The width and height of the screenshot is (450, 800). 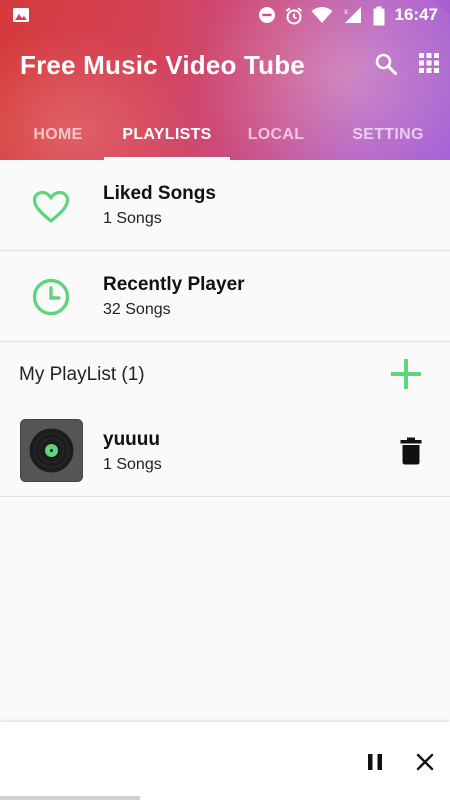 I want to click on search-icon, so click(x=386, y=64).